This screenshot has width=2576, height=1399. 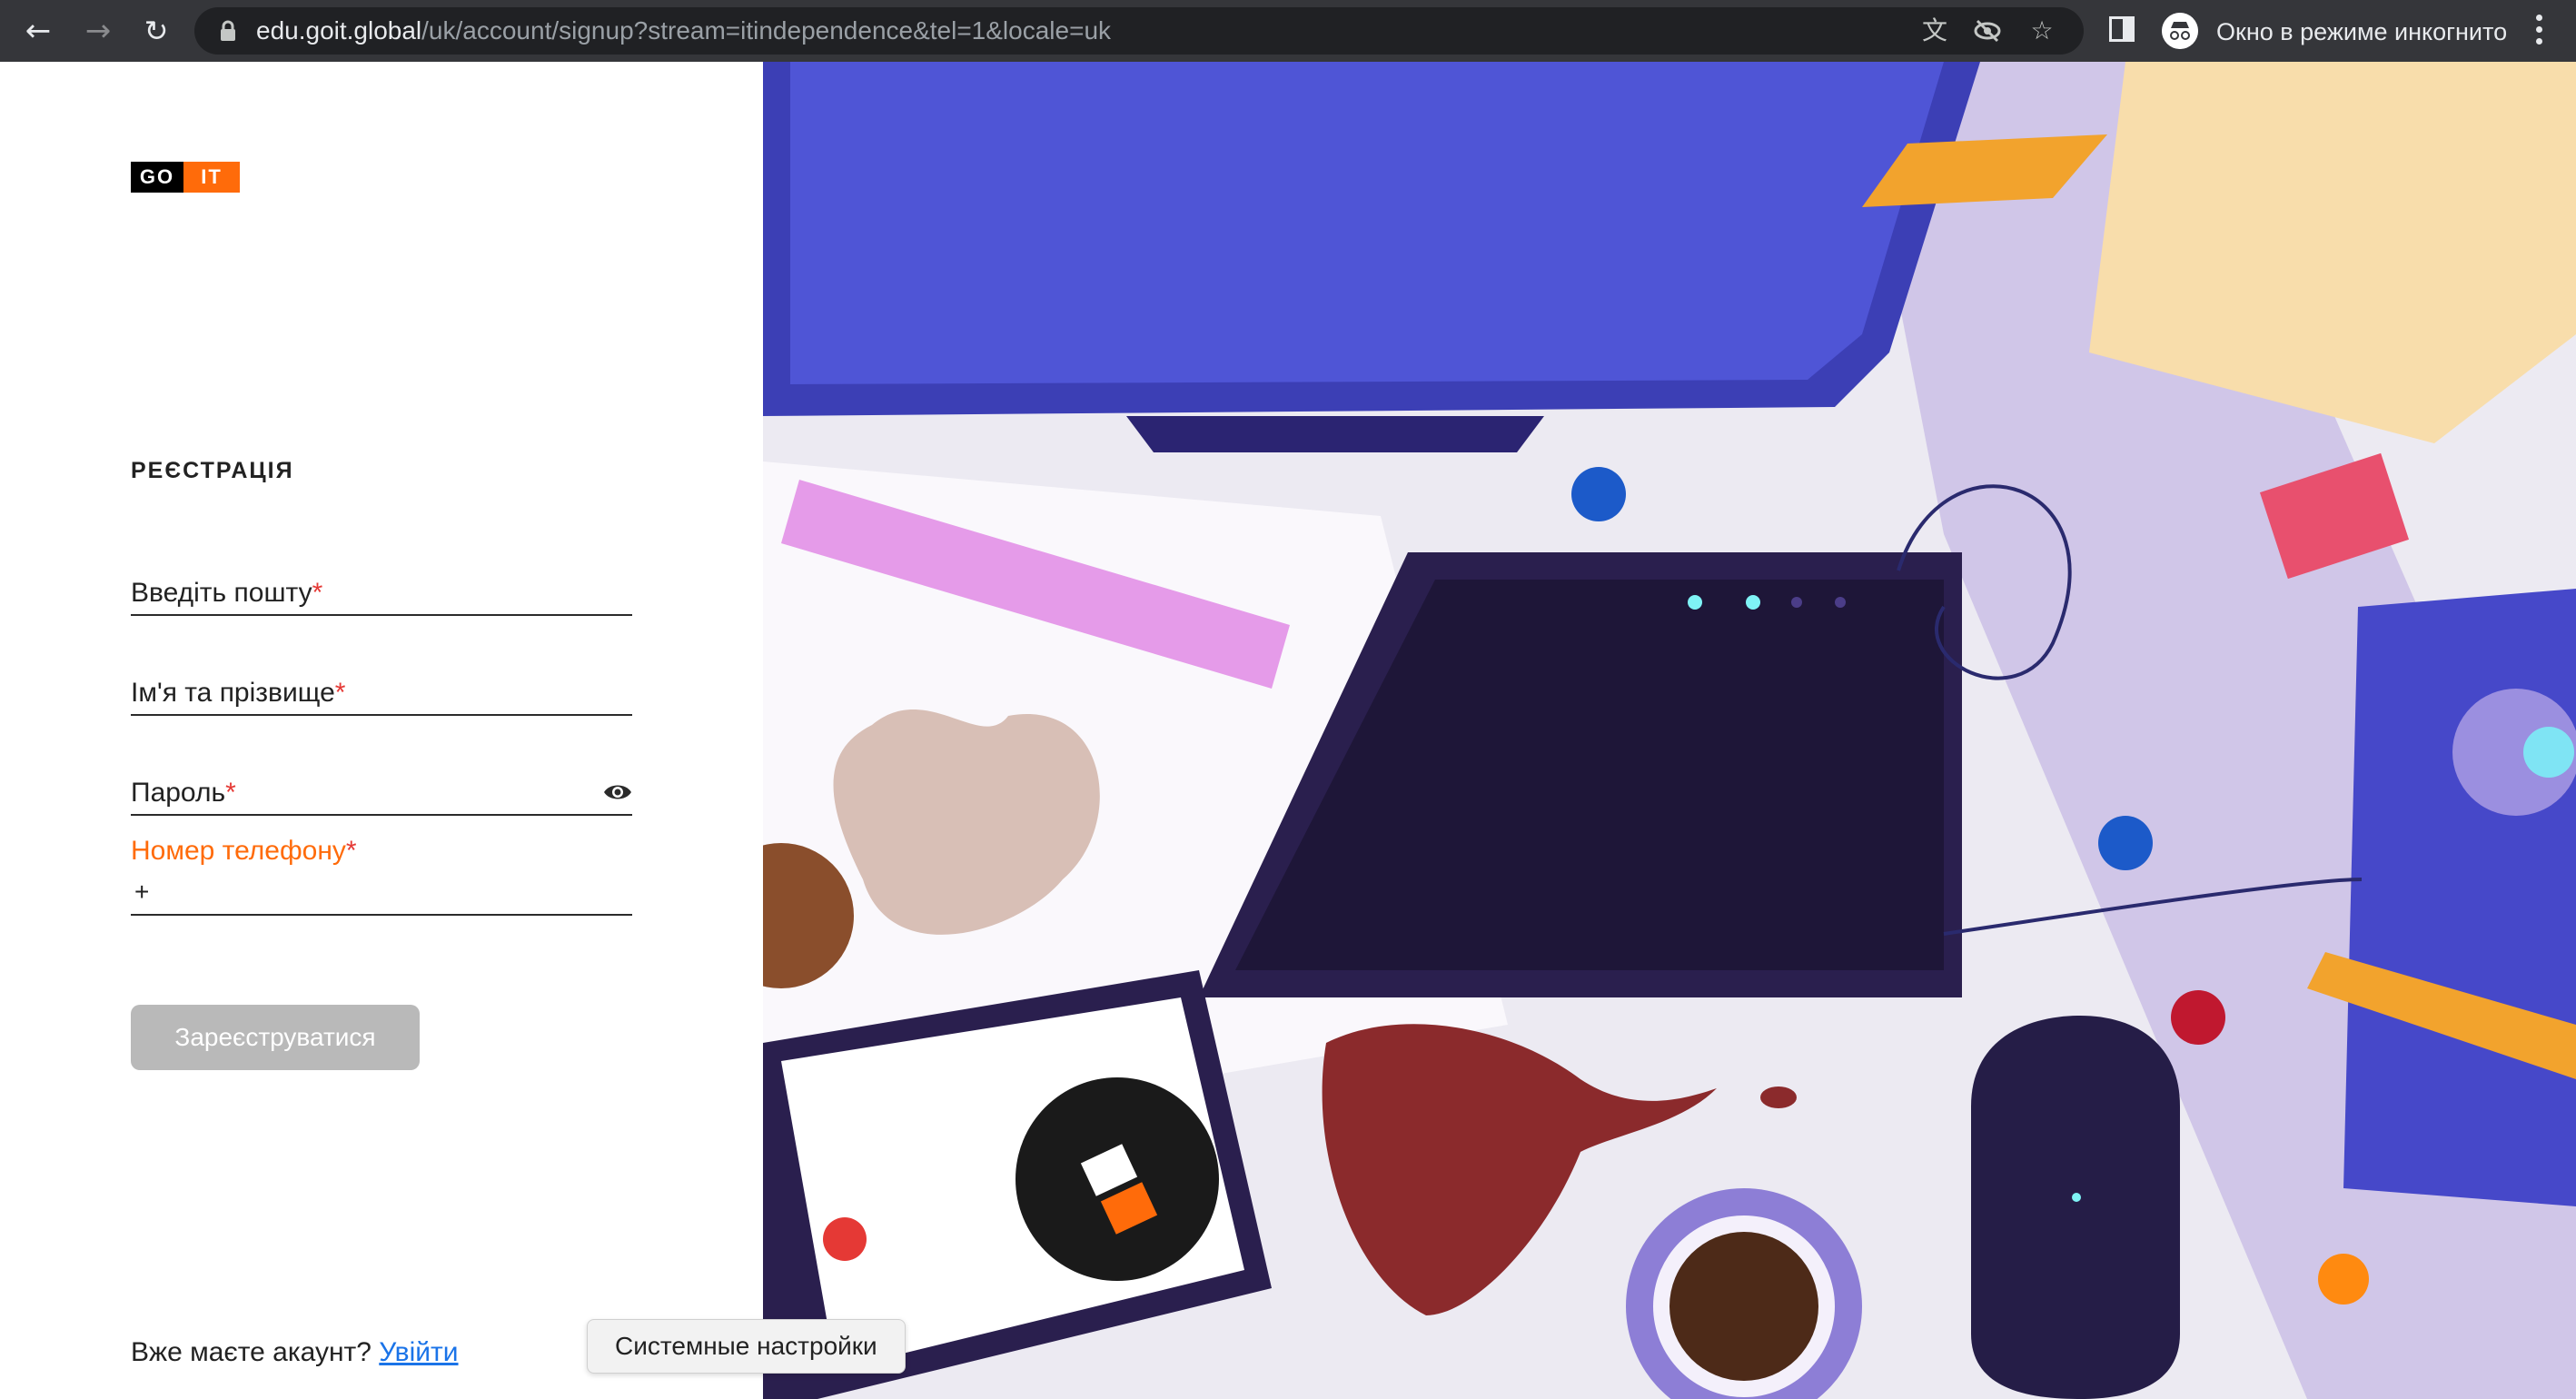 I want to click on page-title: РЕЄСТРАЦІЯ, so click(x=212, y=471).